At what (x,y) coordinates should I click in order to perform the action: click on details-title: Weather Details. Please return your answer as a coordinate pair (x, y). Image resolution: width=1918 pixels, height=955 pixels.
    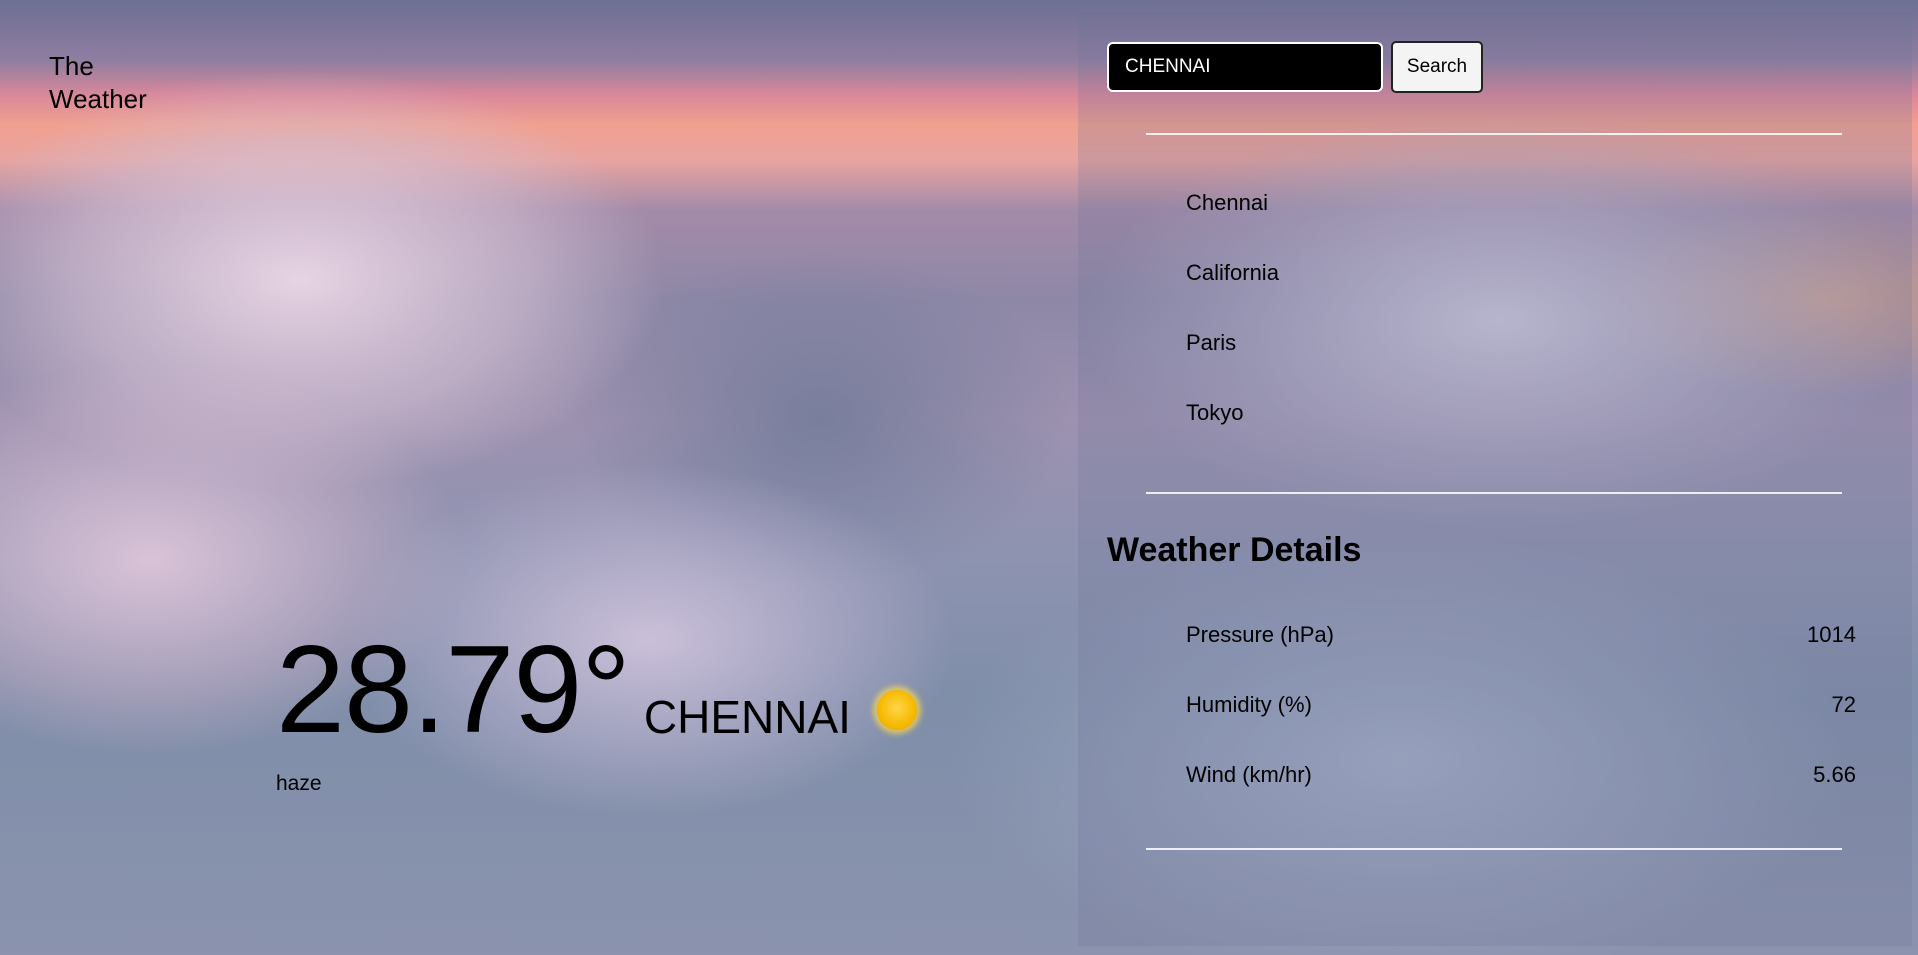
    Looking at the image, I should click on (1234, 550).